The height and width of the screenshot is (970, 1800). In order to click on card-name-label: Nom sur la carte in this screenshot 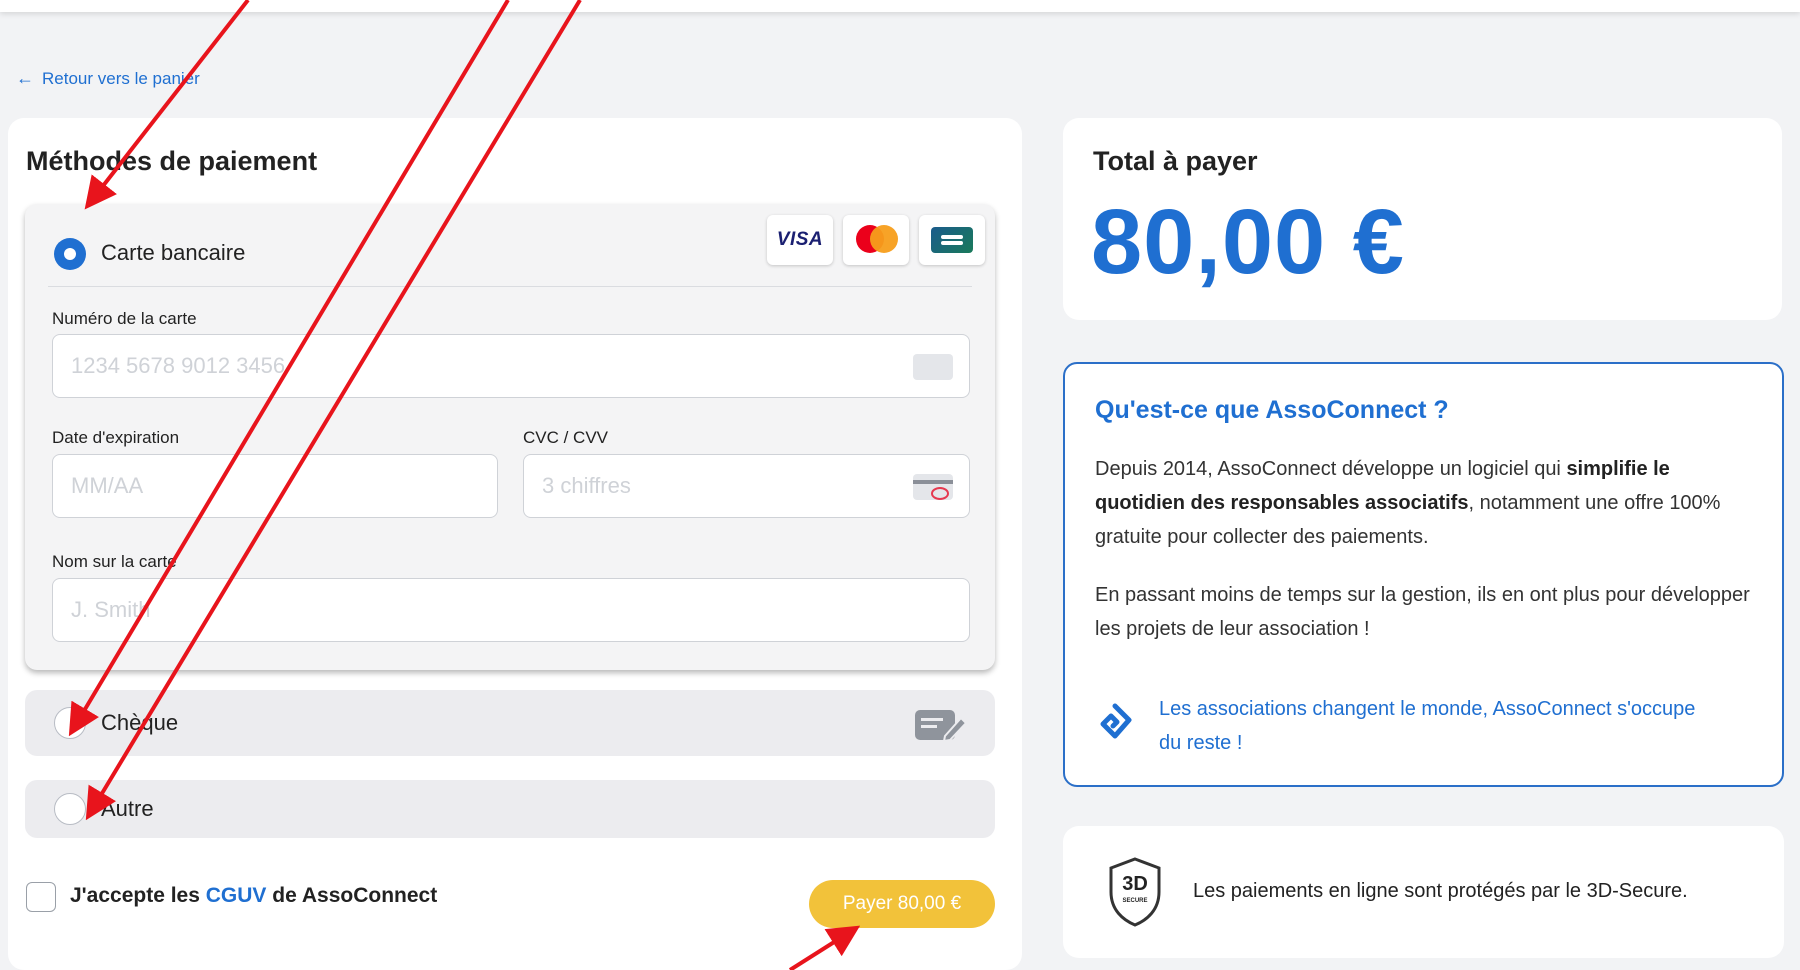, I will do `click(114, 561)`.